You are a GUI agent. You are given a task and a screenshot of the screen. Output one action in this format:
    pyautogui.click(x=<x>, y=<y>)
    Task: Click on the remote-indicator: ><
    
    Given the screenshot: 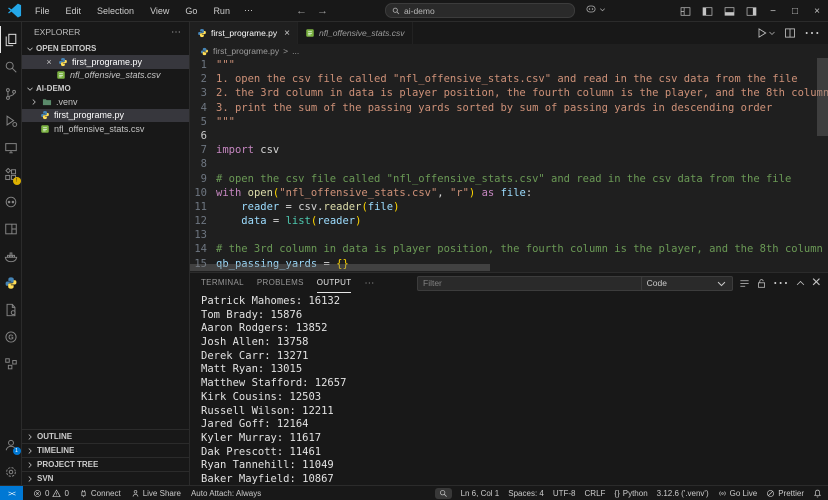 What is the action you would take?
    pyautogui.click(x=11, y=493)
    